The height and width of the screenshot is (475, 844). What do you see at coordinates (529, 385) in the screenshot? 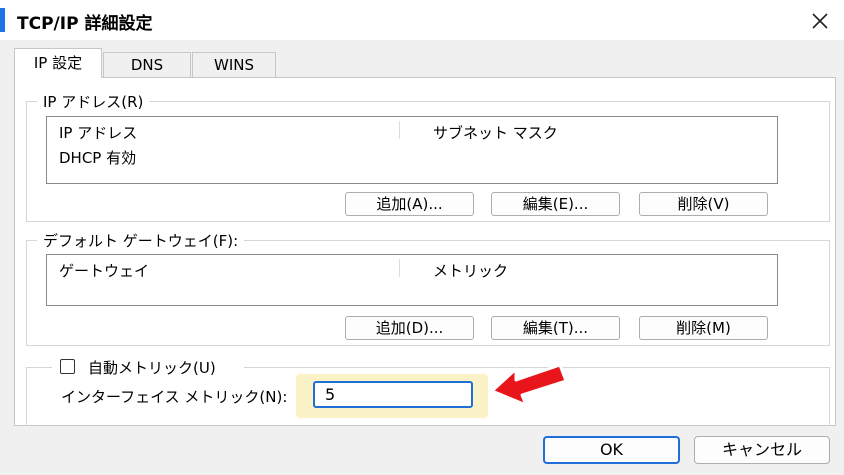
I see `red-arrow-icon` at bounding box center [529, 385].